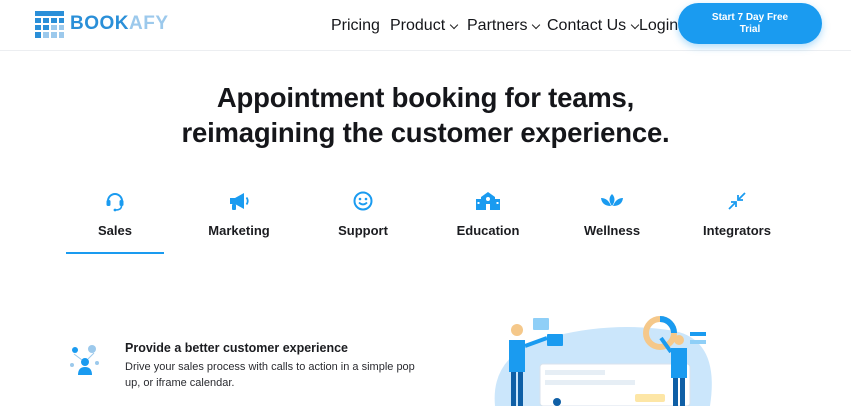 The width and height of the screenshot is (851, 406). I want to click on tab-sales-label: Sales, so click(115, 230).